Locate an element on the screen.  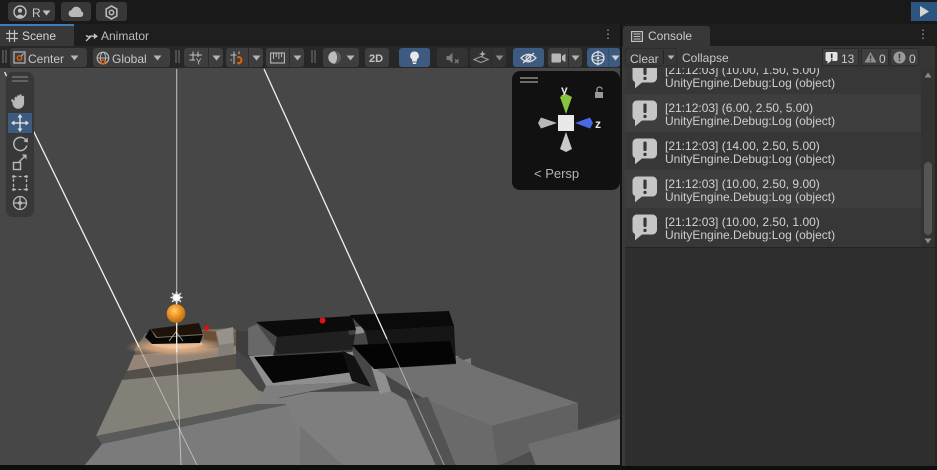
svg-text: z is located at coordinates (598, 124).